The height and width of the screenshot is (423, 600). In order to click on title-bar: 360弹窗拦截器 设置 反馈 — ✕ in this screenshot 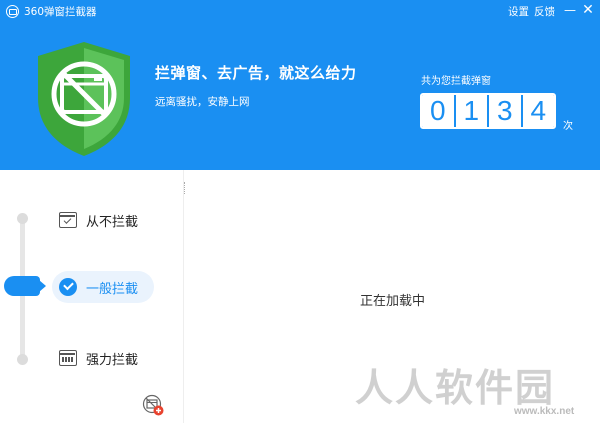, I will do `click(300, 11)`.